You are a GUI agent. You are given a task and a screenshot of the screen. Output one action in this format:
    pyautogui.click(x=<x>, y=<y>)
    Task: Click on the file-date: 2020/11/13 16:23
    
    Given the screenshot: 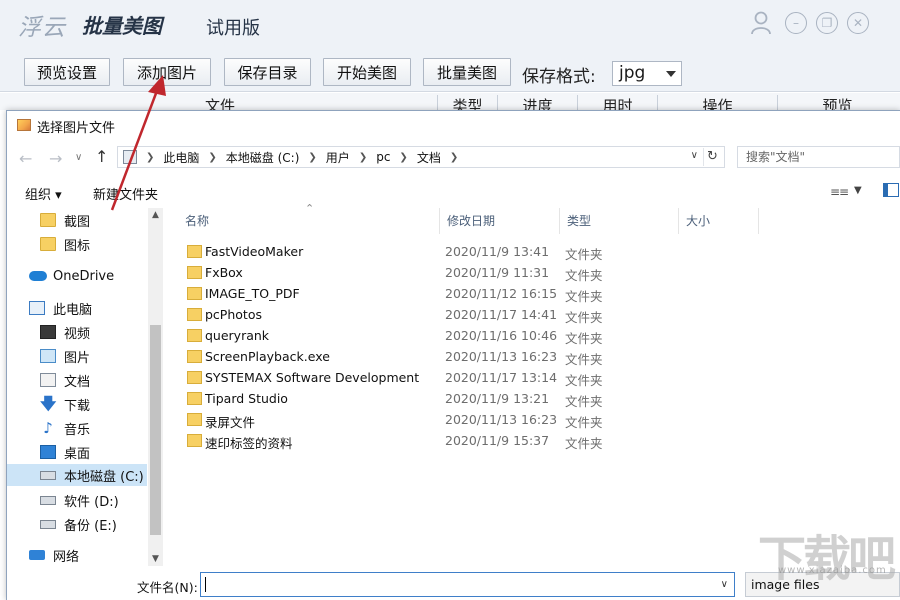 What is the action you would take?
    pyautogui.click(x=501, y=419)
    